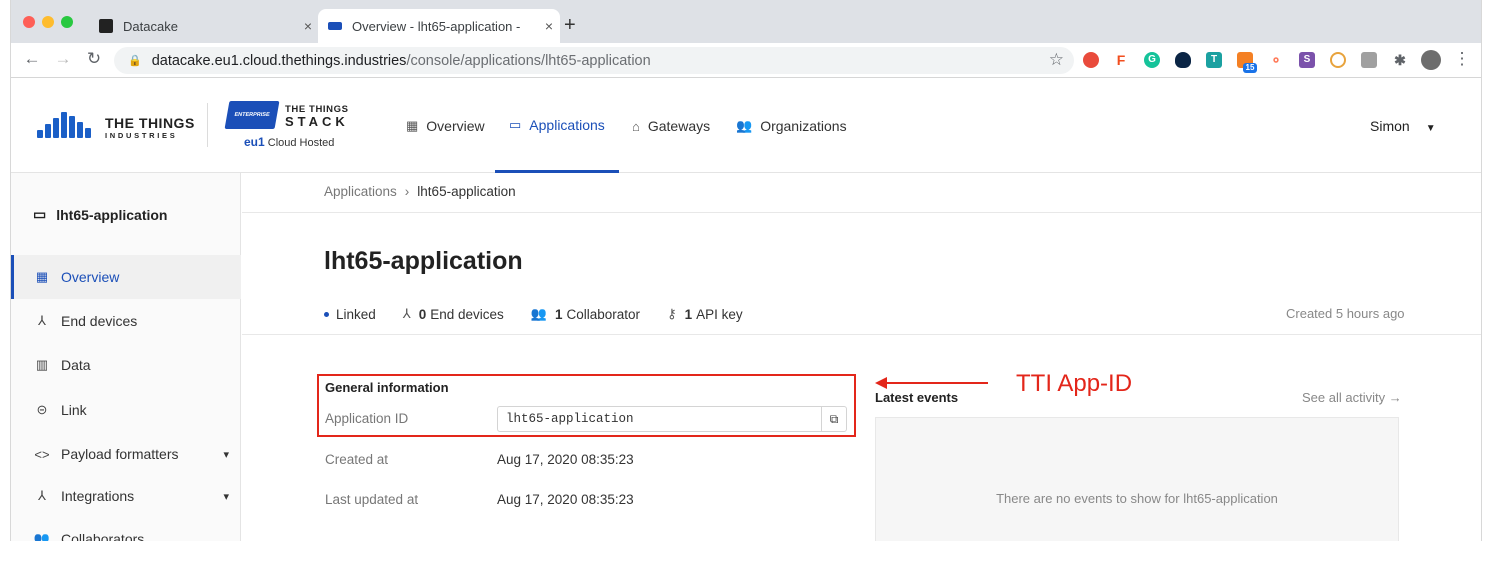 Image resolution: width=1494 pixels, height=563 pixels. Describe the element at coordinates (372, 499) in the screenshot. I see `updated-at-label: Last updated at` at that location.